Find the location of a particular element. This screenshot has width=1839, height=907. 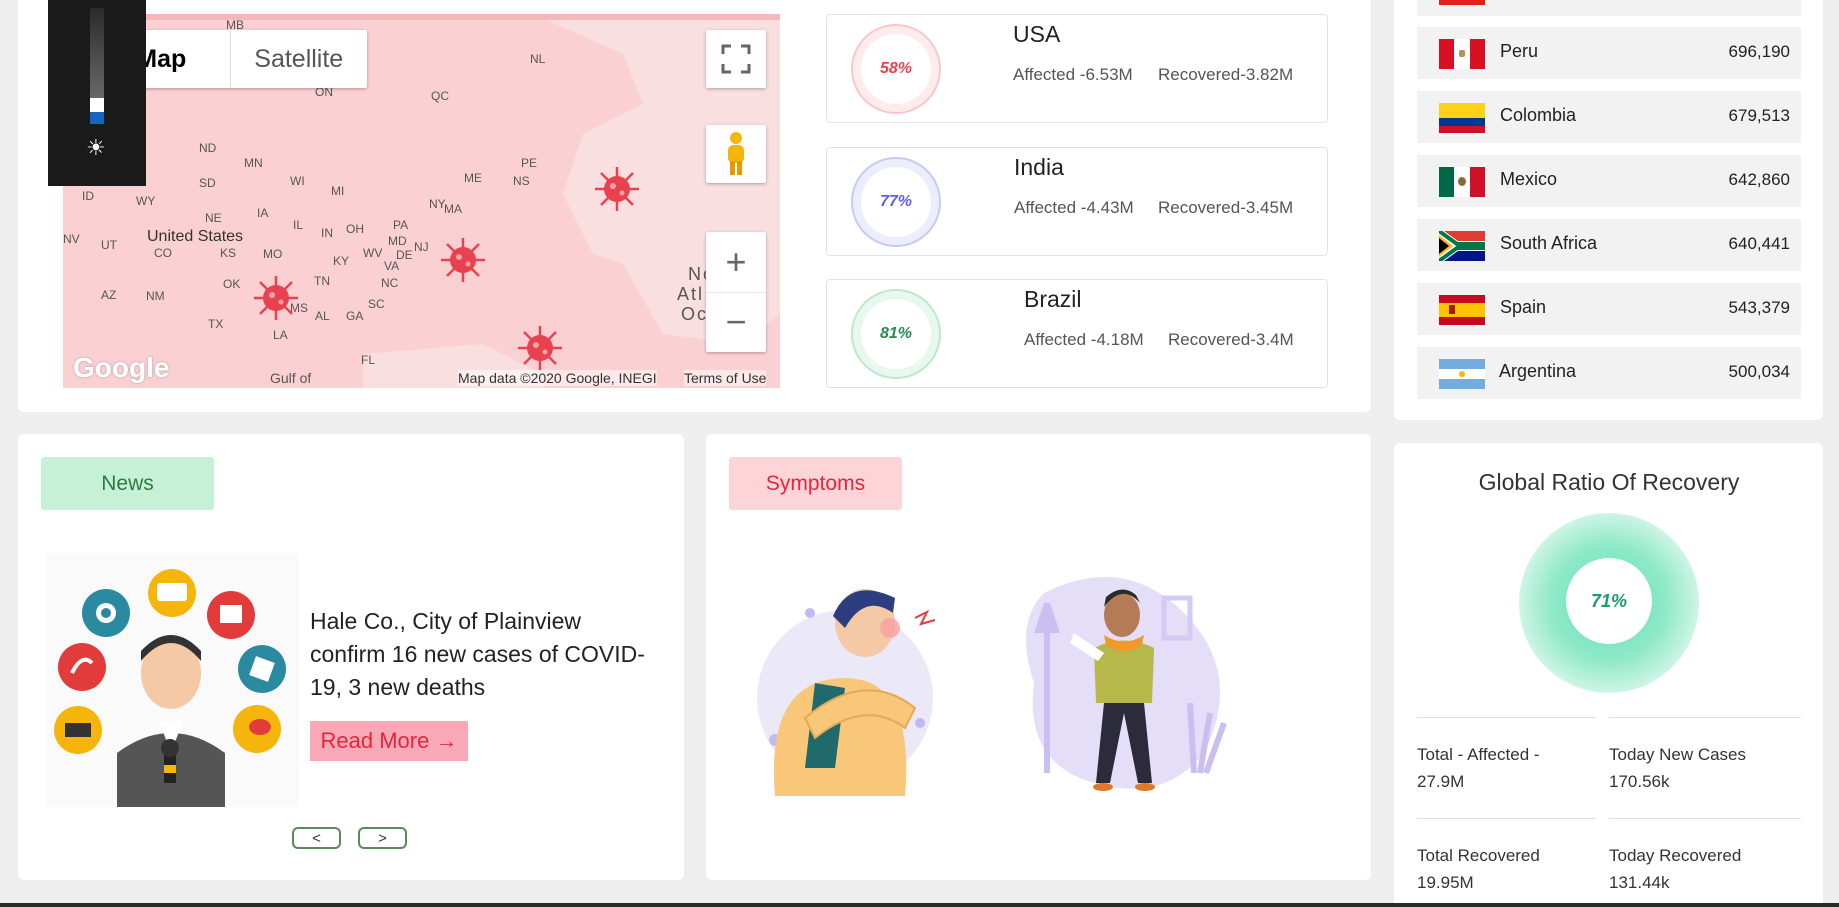

today-new-cases-label: Today New Cases is located at coordinates (1678, 754).